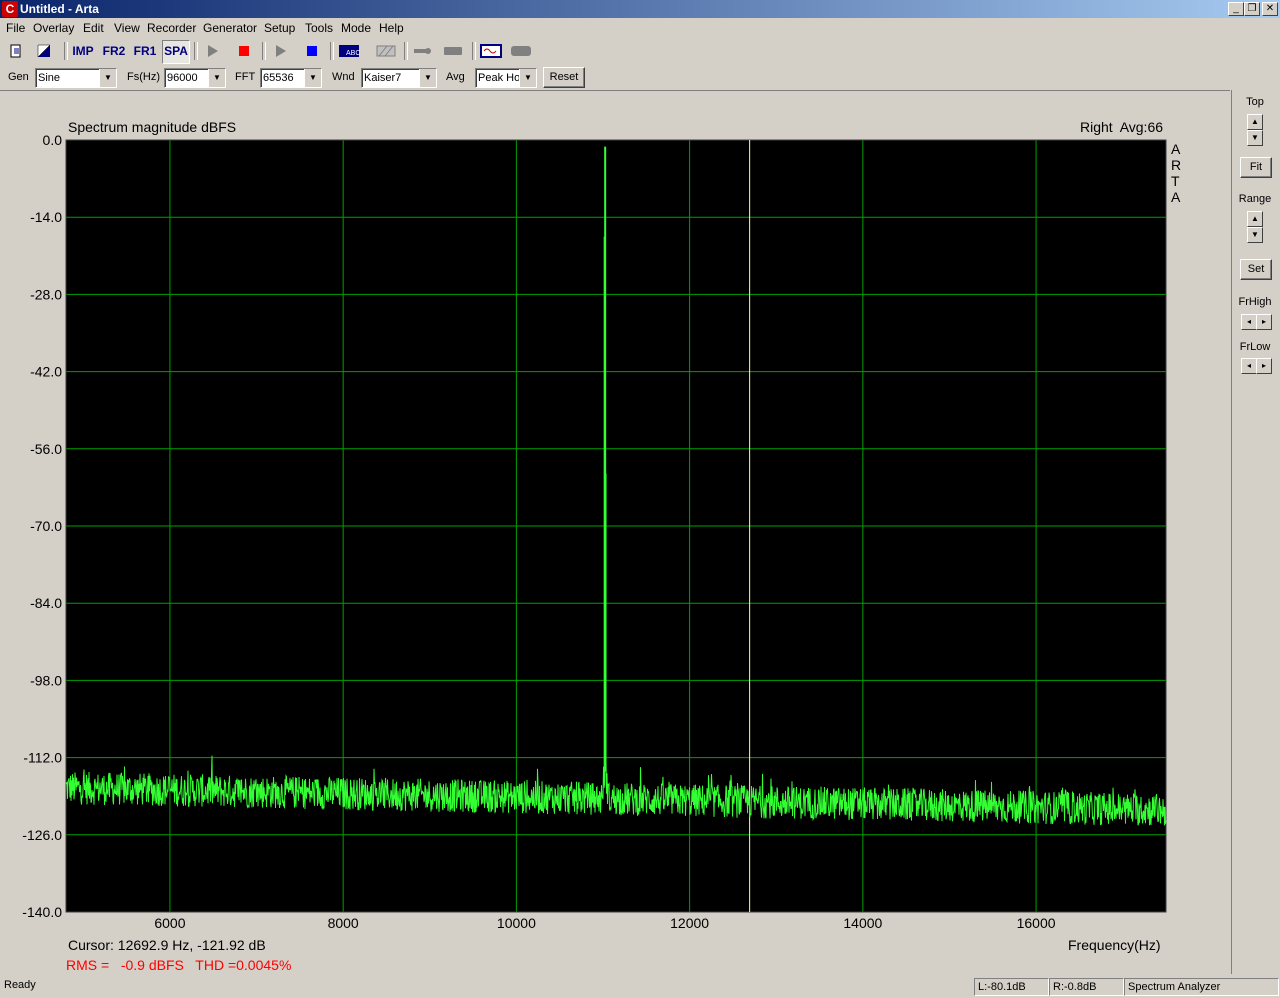 The image size is (1280, 998). I want to click on wnd-select: Kaiser7 ▼, so click(399, 78).